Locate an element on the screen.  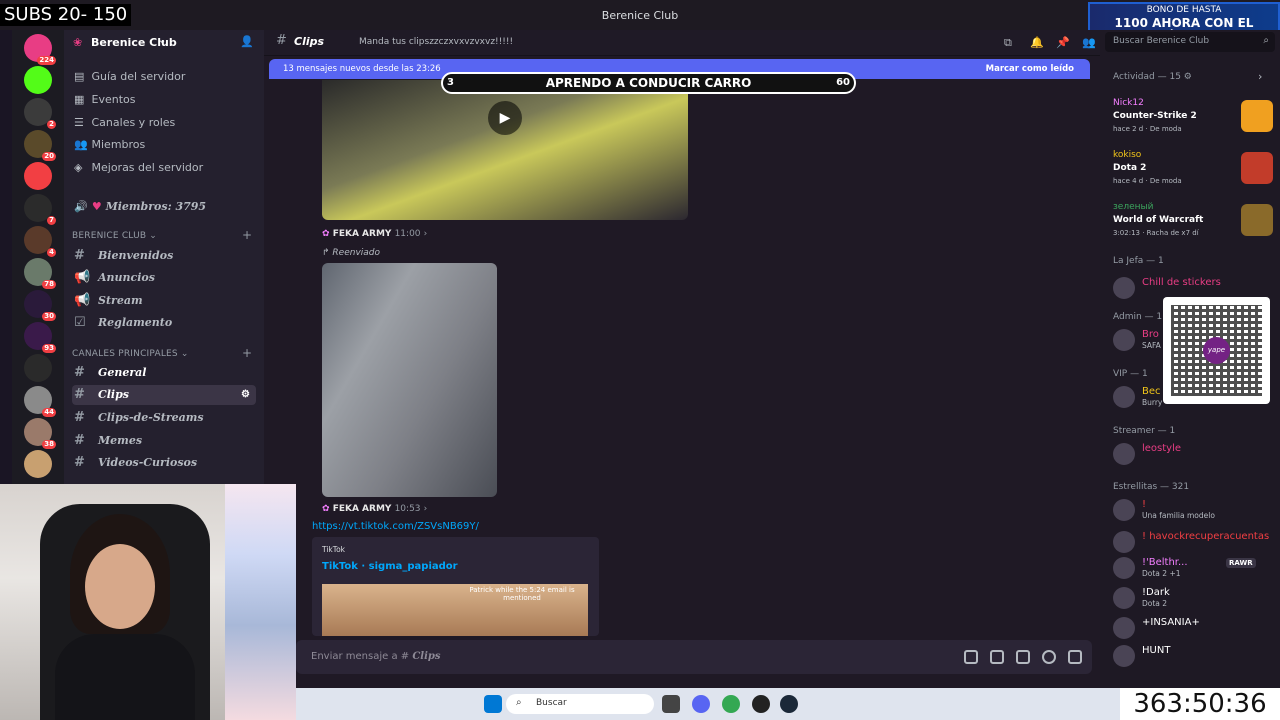
mention-badge: 2 is located at coordinates (51, 124).